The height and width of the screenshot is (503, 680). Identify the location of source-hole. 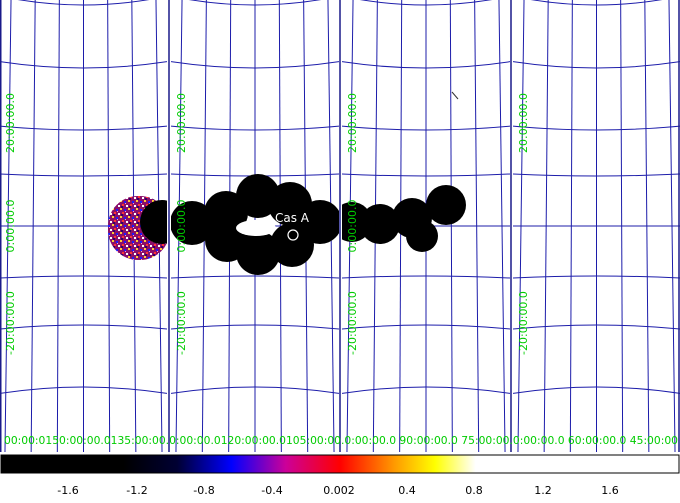
(256, 228).